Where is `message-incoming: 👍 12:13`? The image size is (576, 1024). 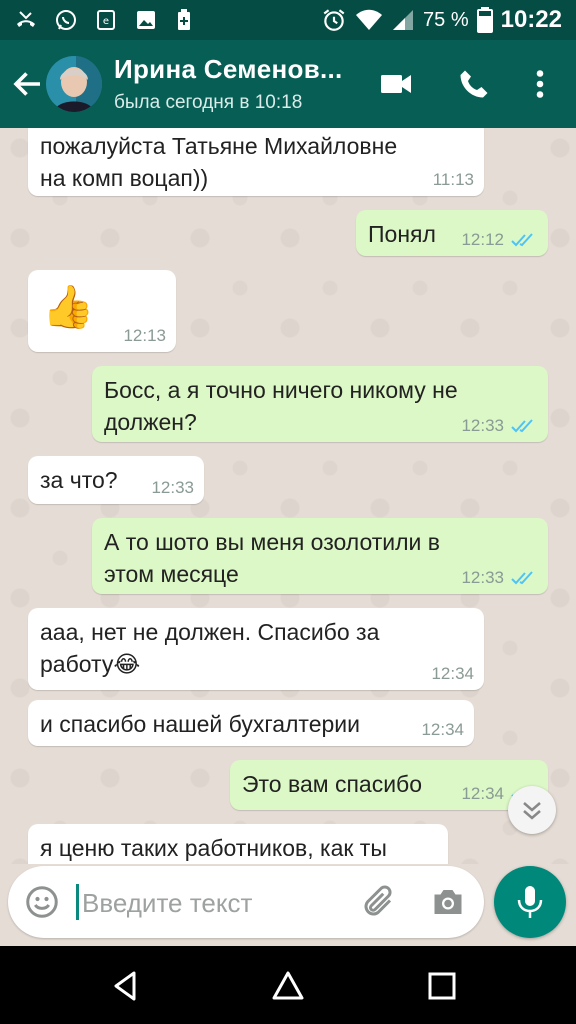 message-incoming: 👍 12:13 is located at coordinates (102, 311).